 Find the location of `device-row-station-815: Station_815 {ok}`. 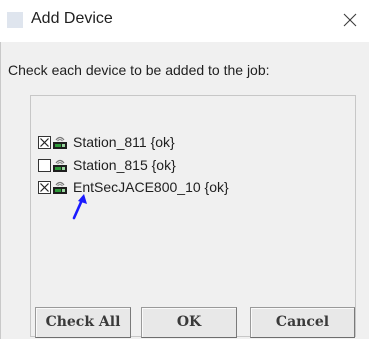

device-row-station-815: Station_815 {ok} is located at coordinates (158, 166).